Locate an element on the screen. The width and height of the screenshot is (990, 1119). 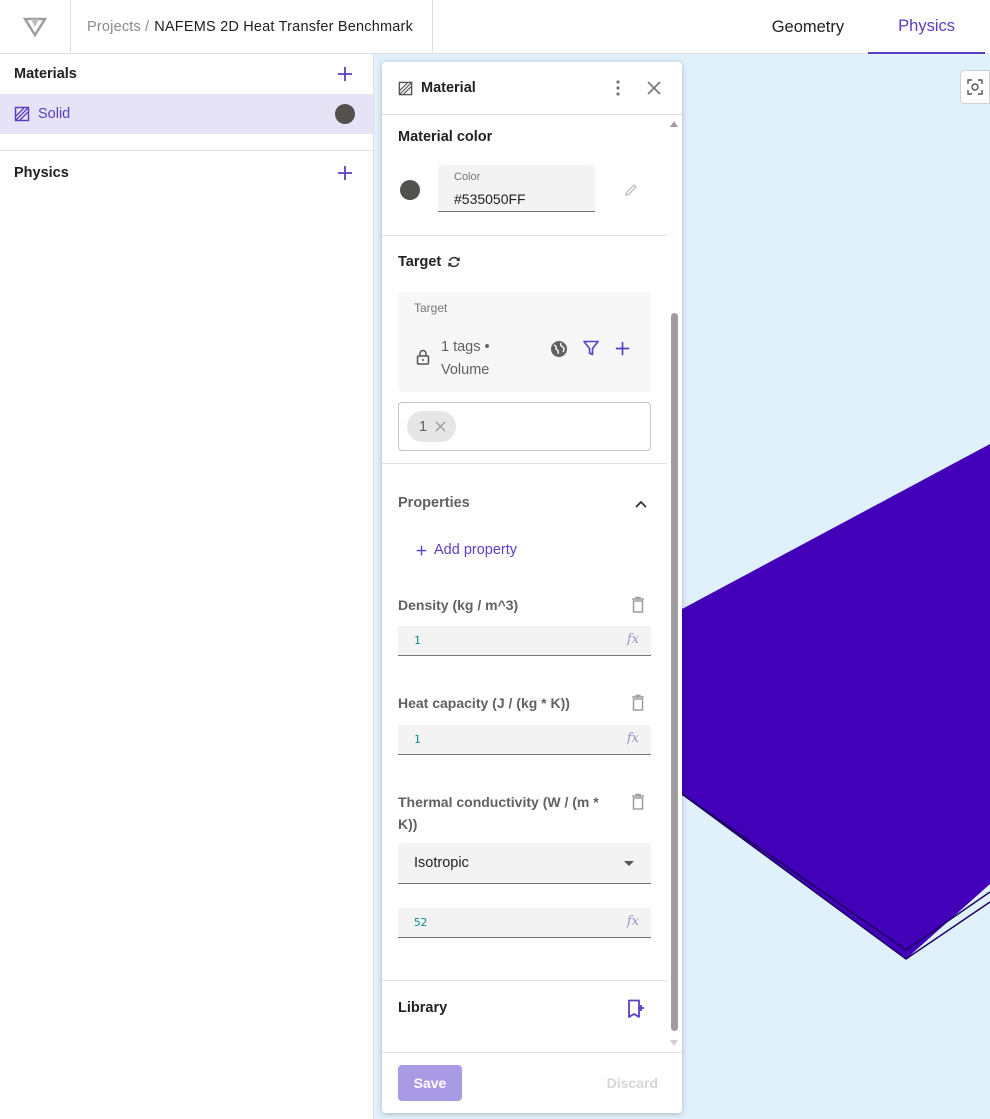
heat-capacity-label: Heat capacity (J / (kg * K)) is located at coordinates (484, 703).